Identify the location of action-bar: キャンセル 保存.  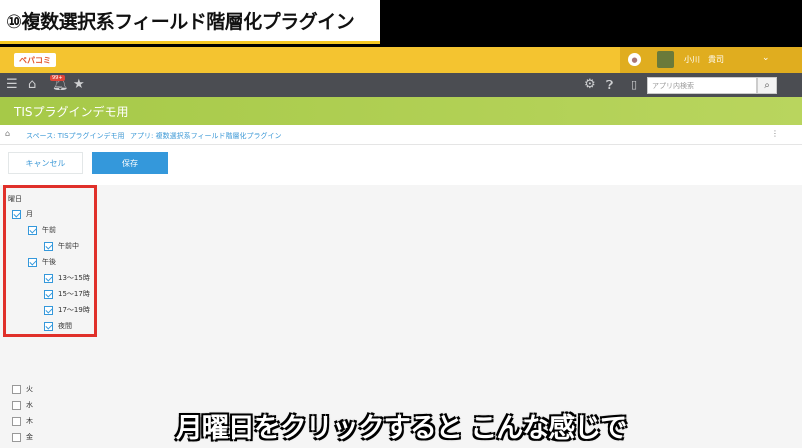
(401, 165).